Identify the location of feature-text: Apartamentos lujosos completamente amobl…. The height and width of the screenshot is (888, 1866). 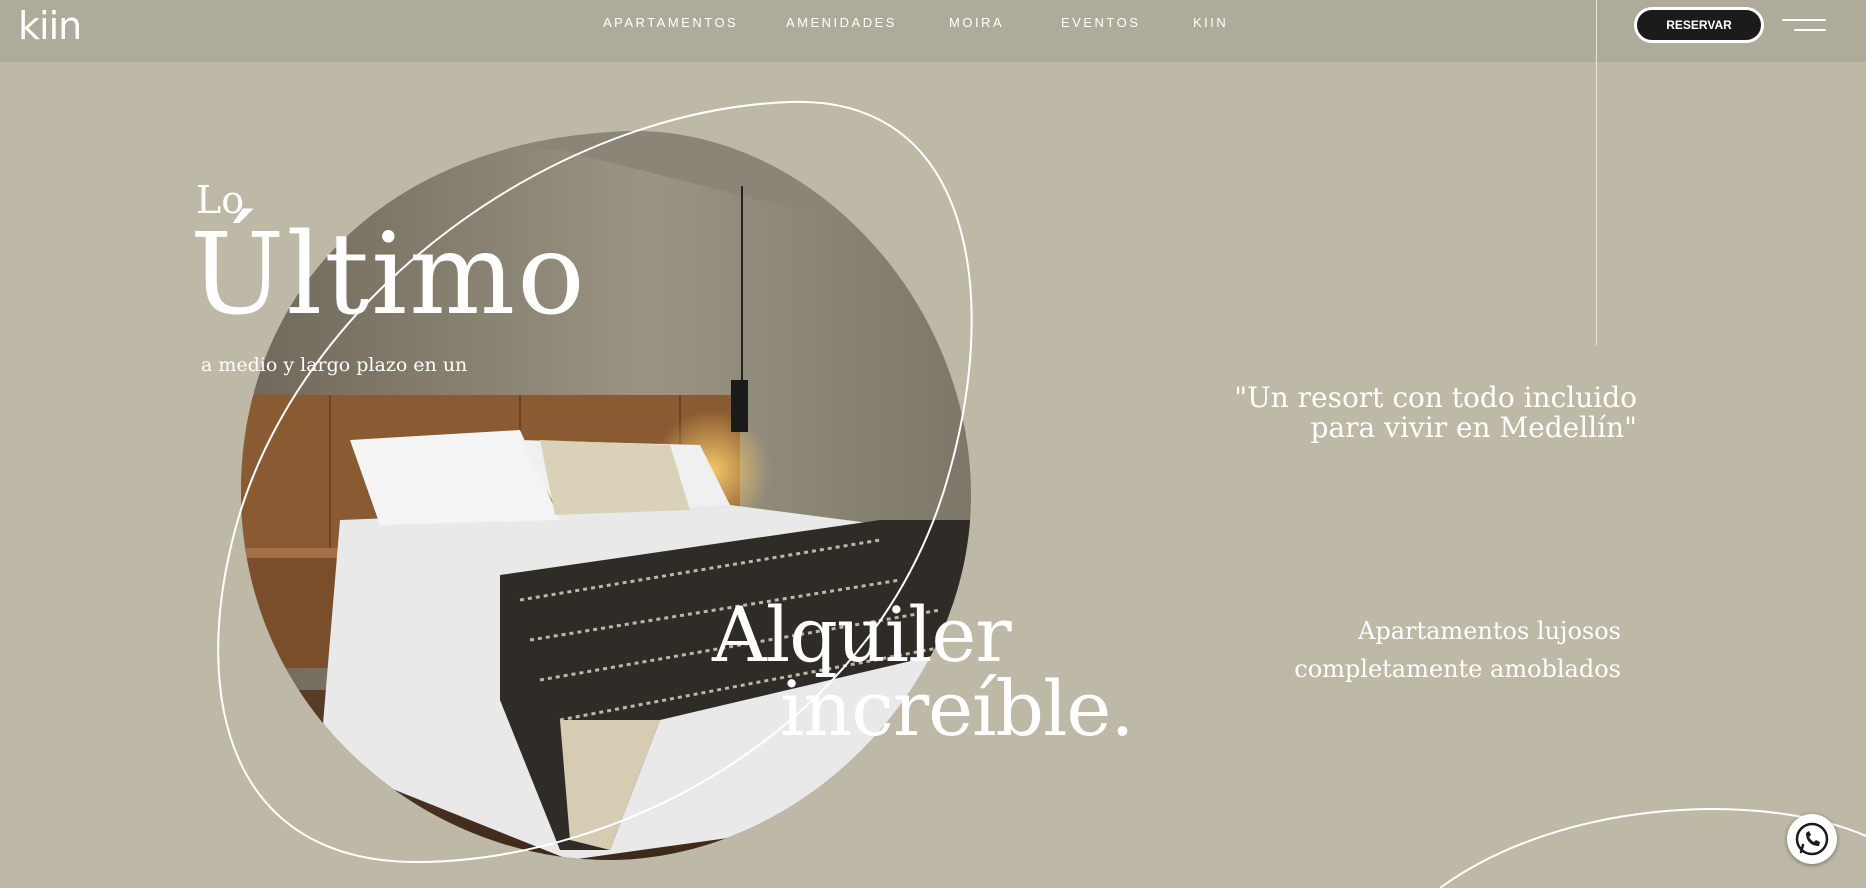
(1457, 650).